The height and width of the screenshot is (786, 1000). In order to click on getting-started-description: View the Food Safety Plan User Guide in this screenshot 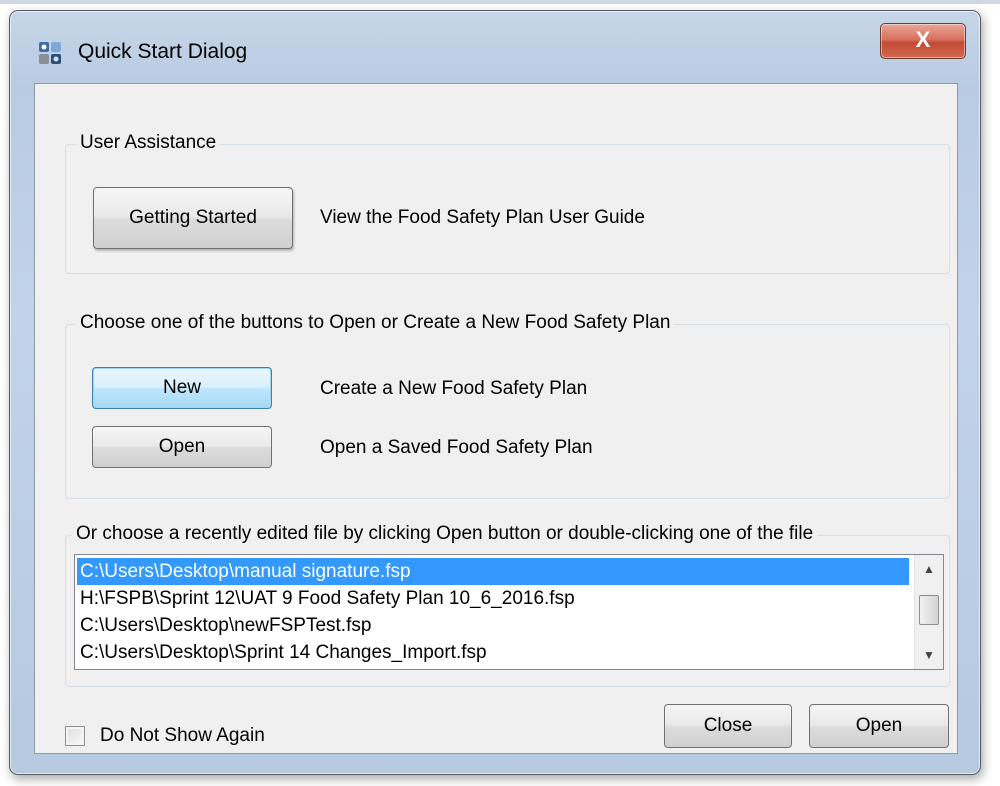, I will do `click(482, 217)`.